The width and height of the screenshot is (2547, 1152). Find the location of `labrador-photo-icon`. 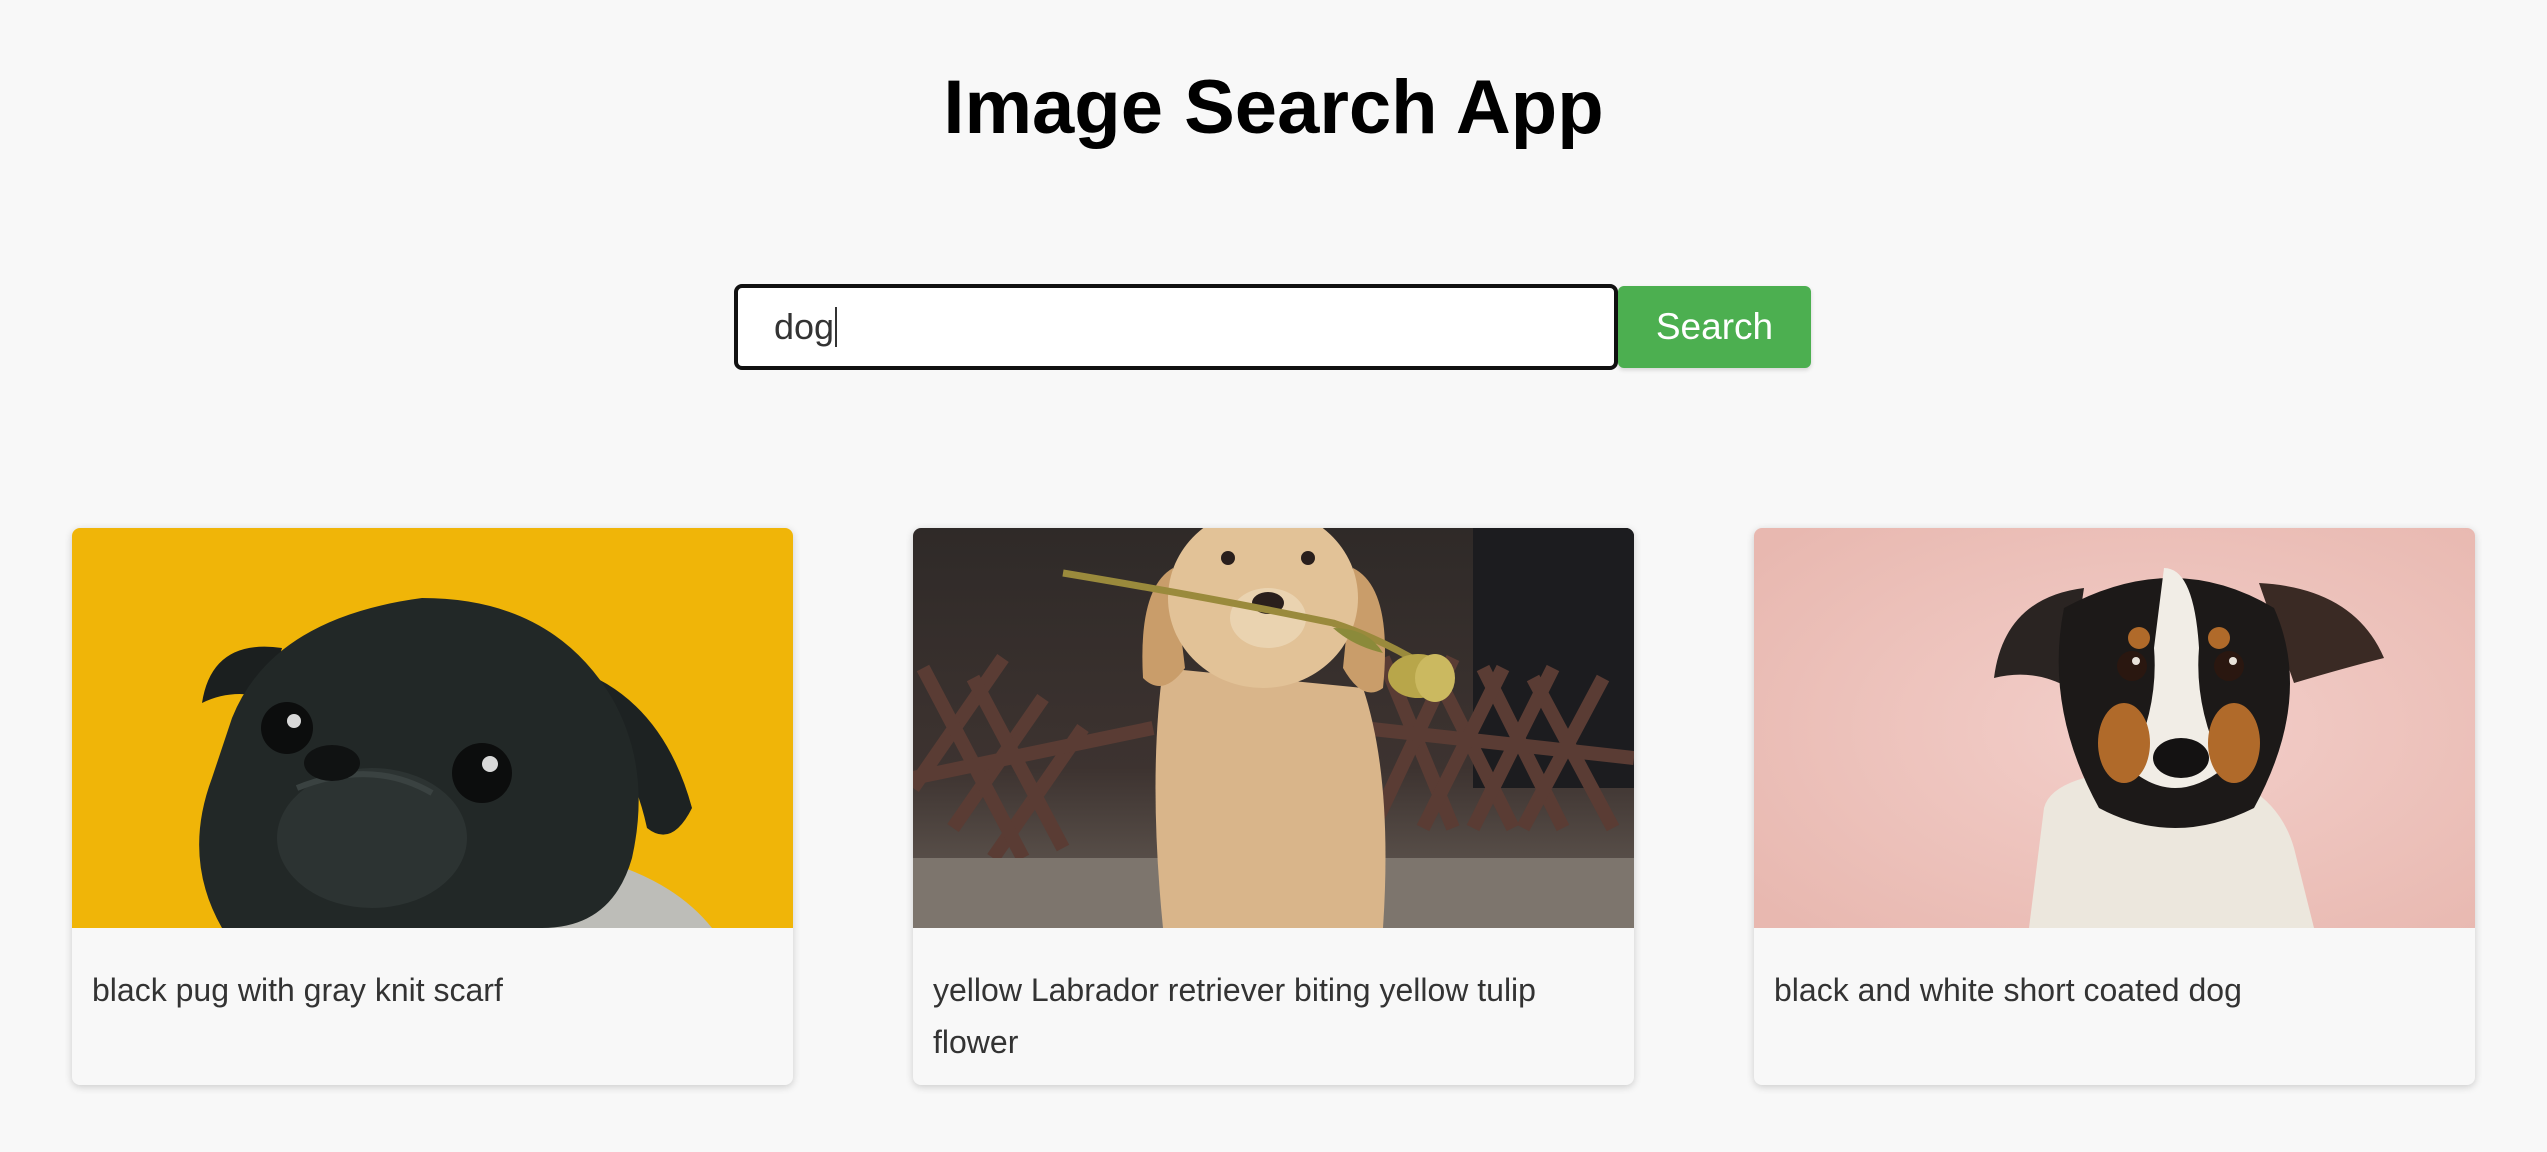

labrador-photo-icon is located at coordinates (1273, 728).